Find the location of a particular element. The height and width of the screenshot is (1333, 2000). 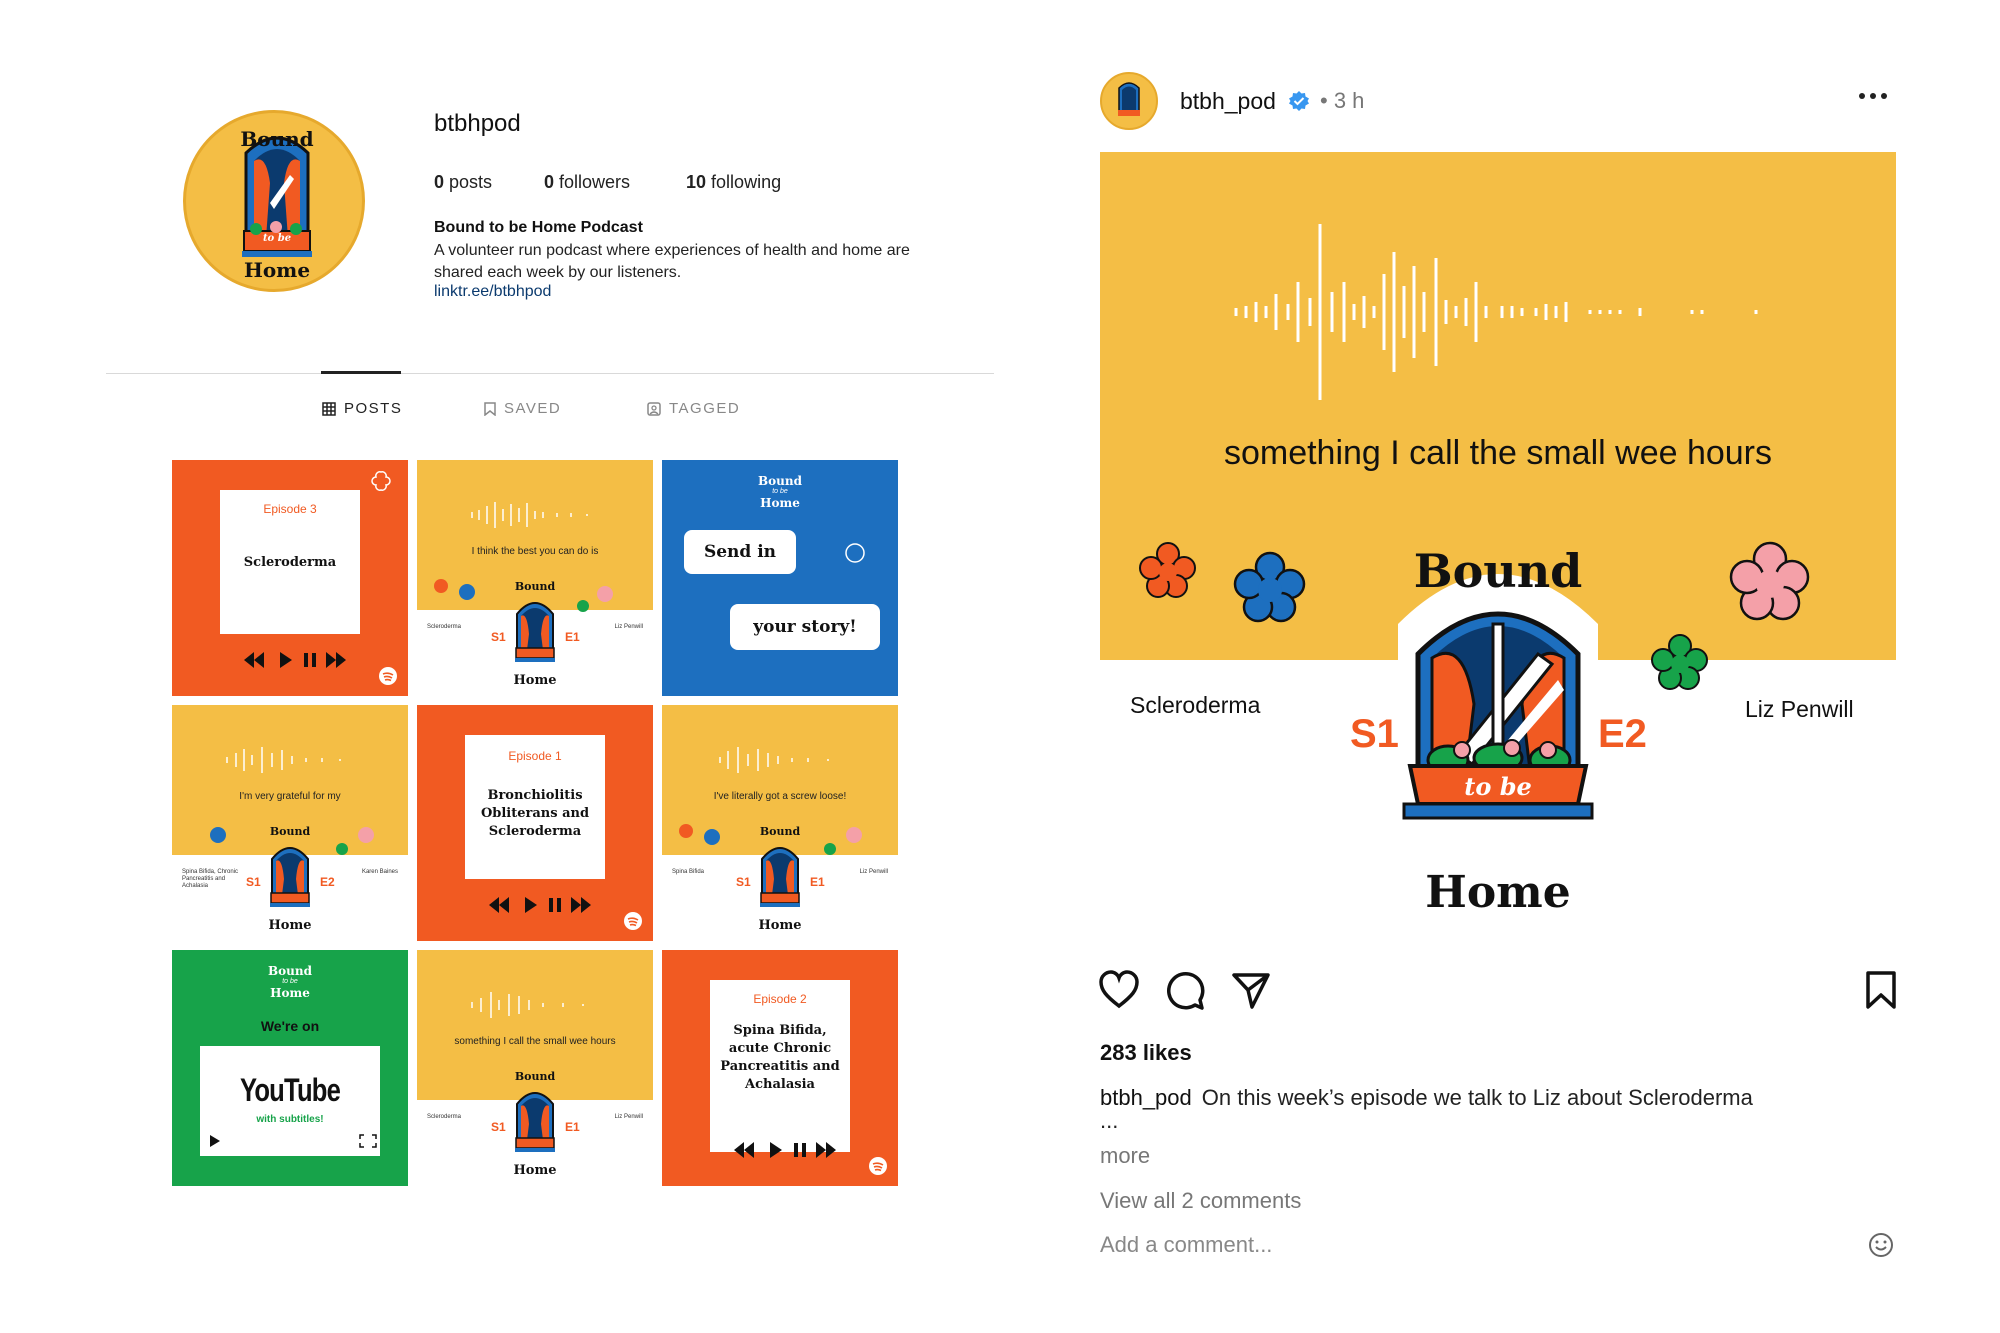

verified-badge-icon is located at coordinates (1299, 101).